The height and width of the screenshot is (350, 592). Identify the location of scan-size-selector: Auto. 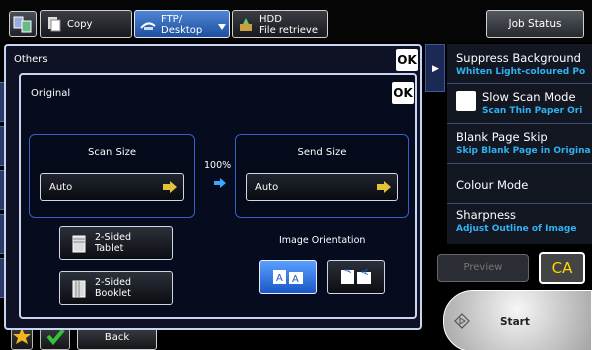
(112, 187).